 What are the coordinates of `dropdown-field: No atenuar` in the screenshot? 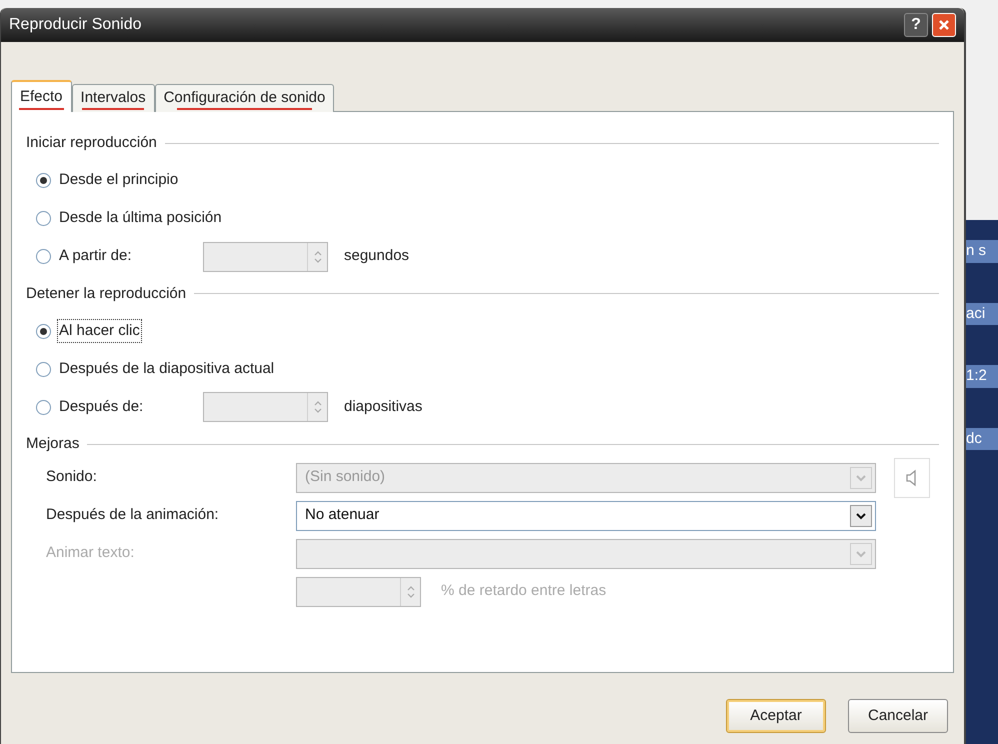 It's located at (586, 515).